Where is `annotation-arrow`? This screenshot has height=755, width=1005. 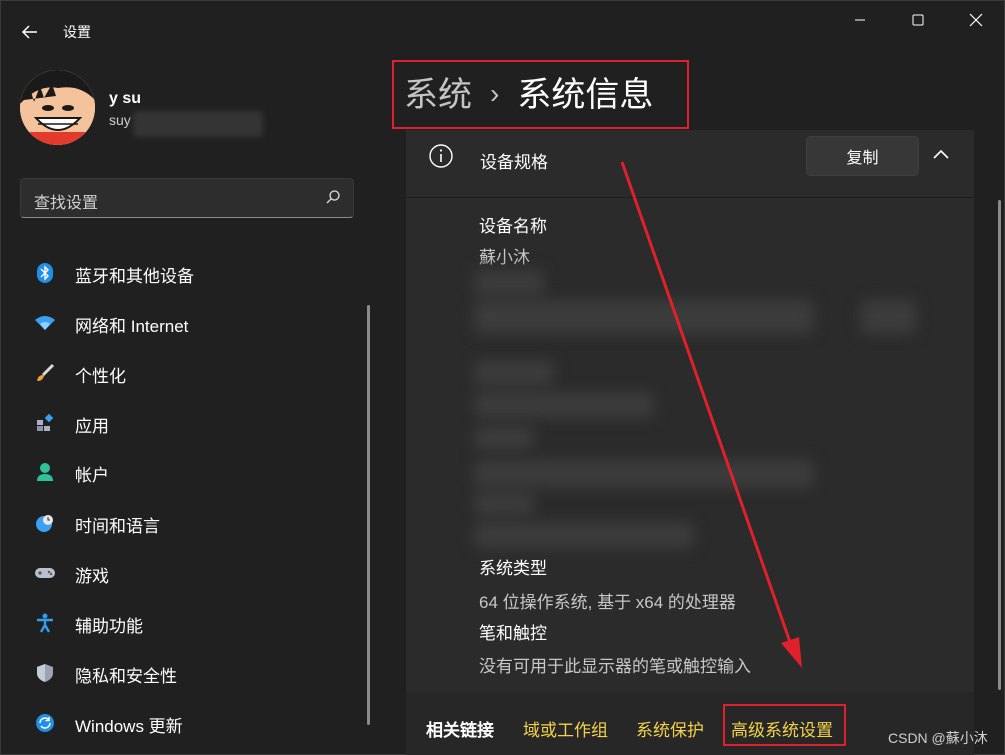 annotation-arrow is located at coordinates (711, 414).